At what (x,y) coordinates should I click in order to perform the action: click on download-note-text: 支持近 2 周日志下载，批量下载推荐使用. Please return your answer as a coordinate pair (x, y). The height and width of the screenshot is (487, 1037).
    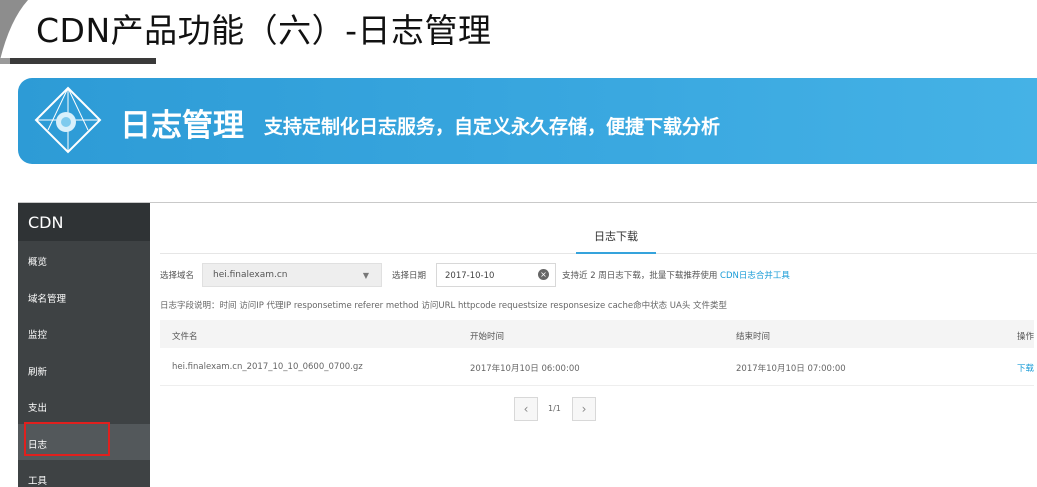
    Looking at the image, I should click on (641, 276).